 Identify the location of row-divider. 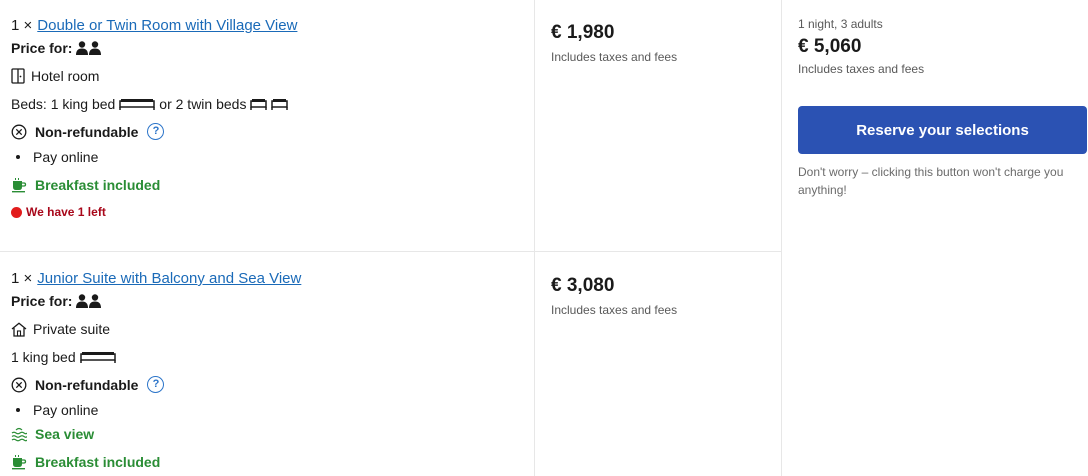
(391, 251).